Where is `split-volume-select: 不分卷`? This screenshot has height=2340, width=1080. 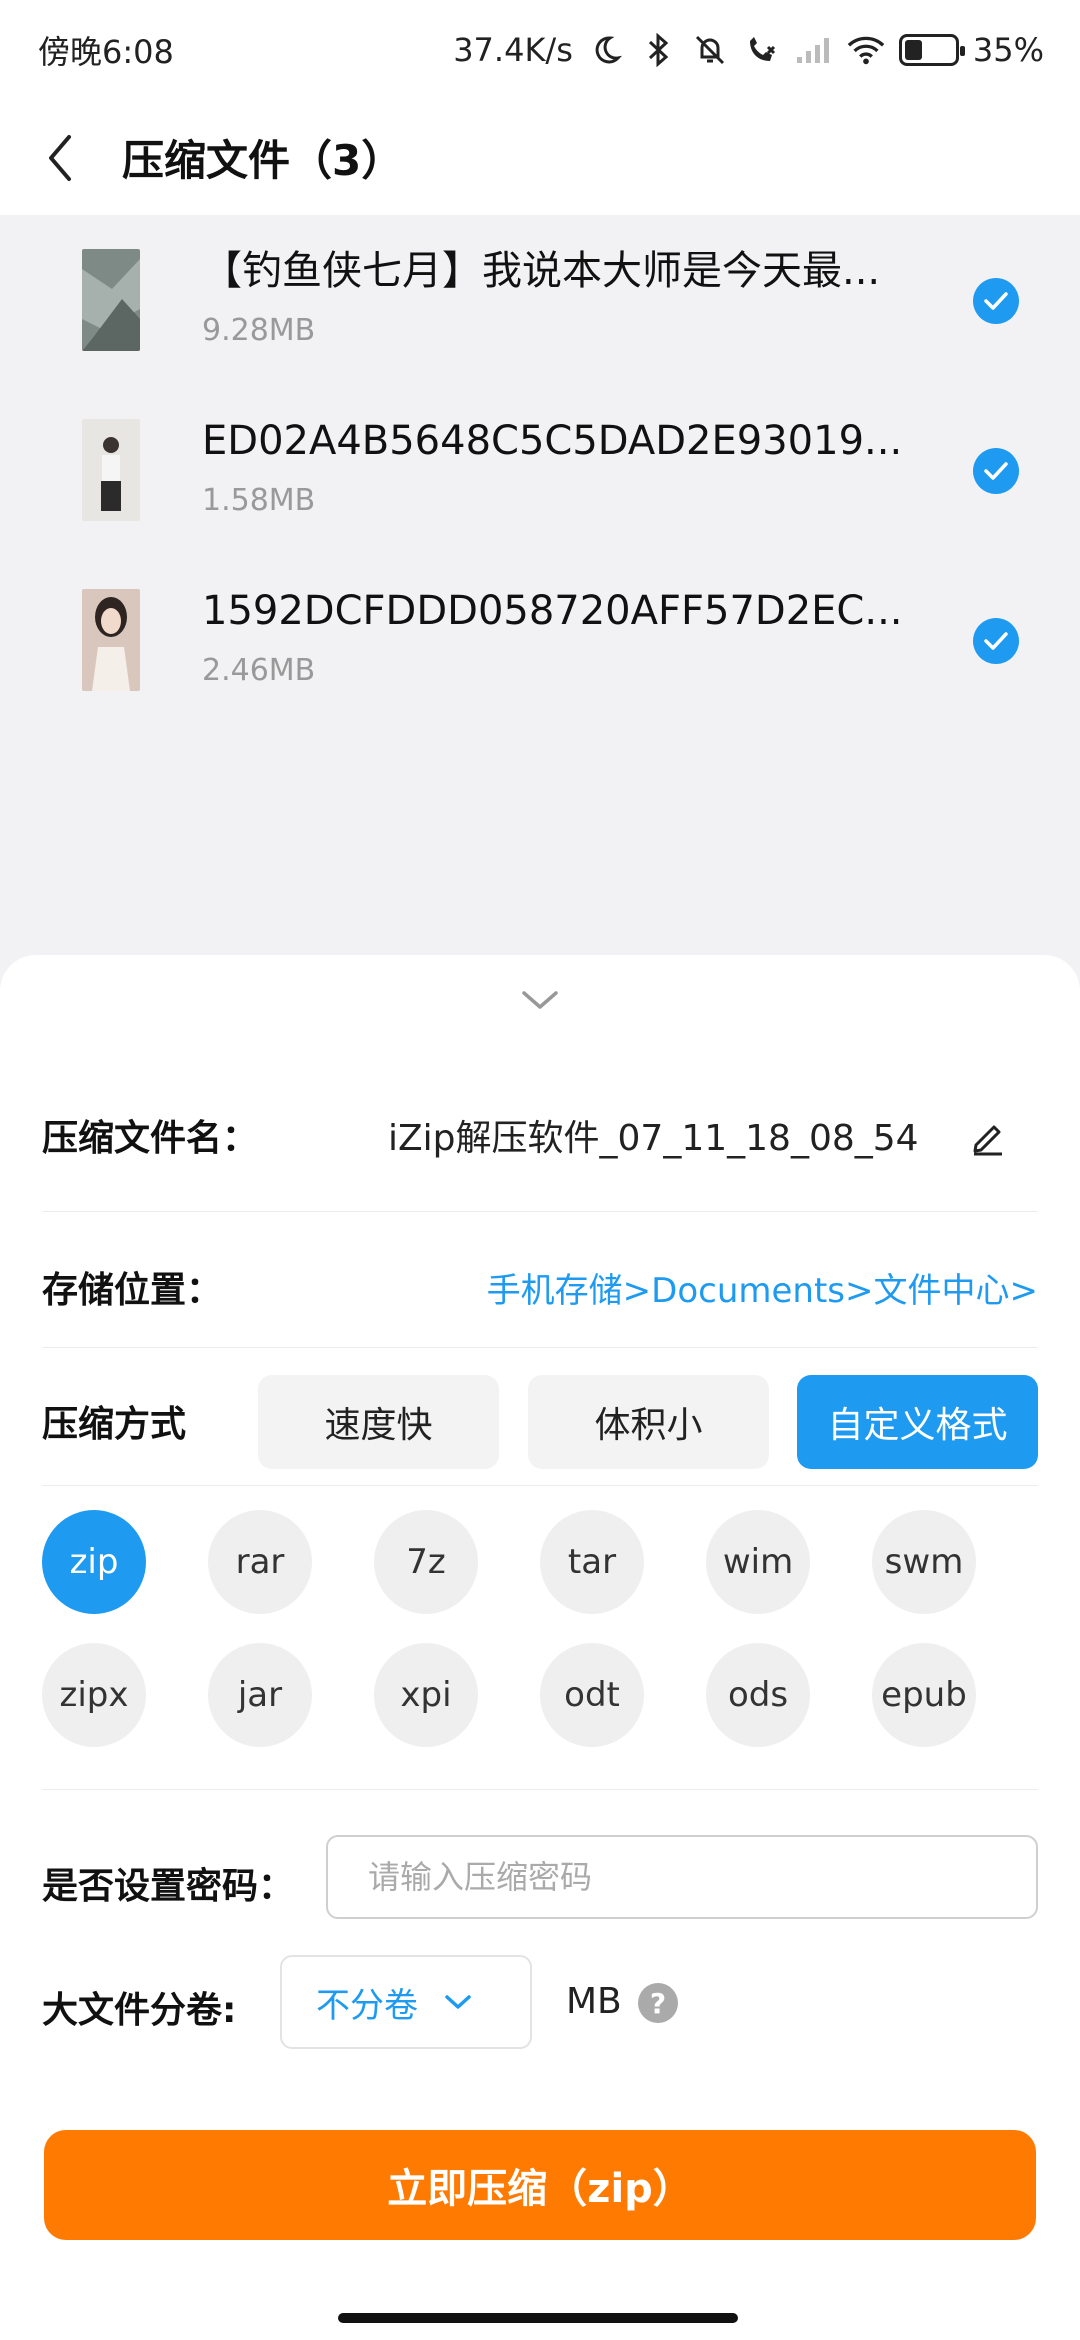 split-volume-select: 不分卷 is located at coordinates (406, 2002).